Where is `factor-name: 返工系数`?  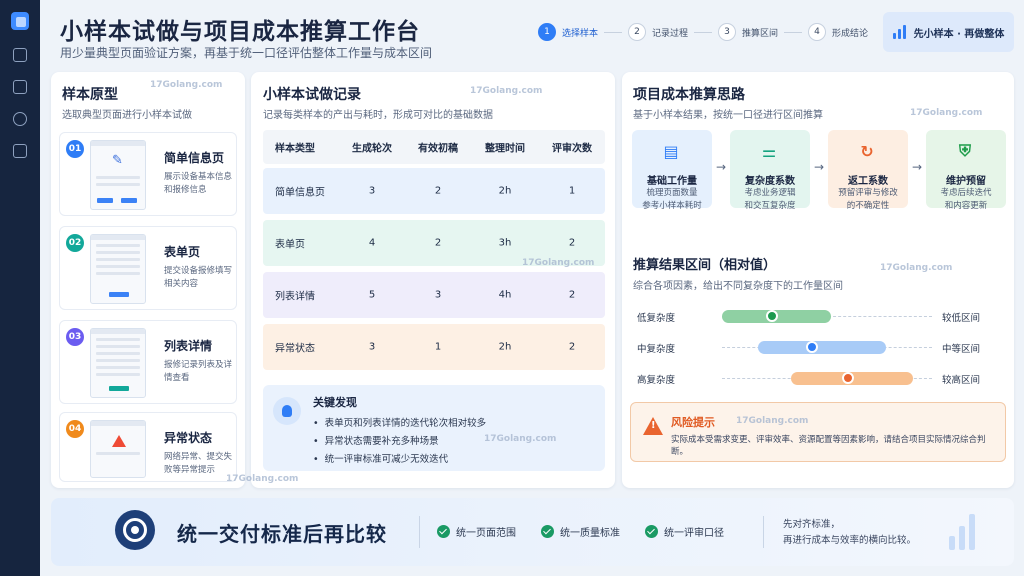 factor-name: 返工系数 is located at coordinates (868, 181).